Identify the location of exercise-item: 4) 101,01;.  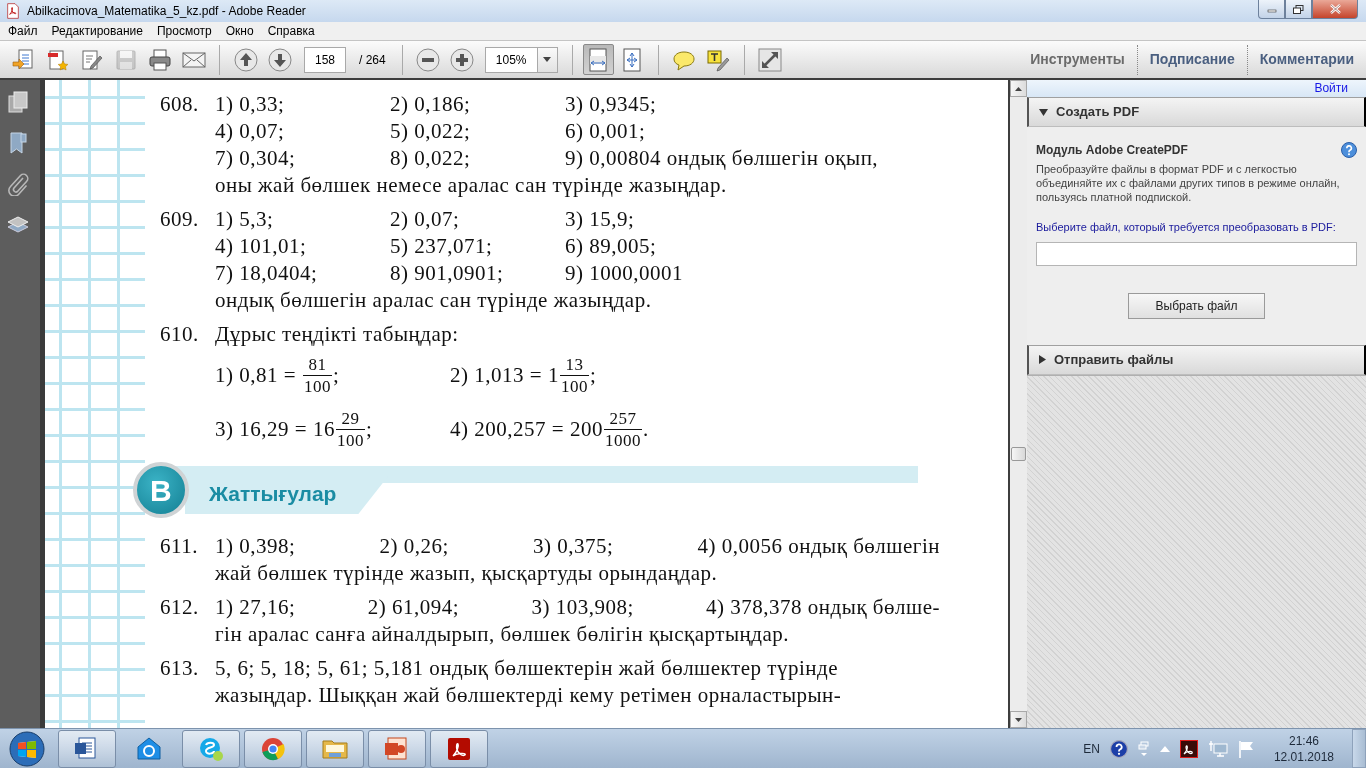
(261, 246).